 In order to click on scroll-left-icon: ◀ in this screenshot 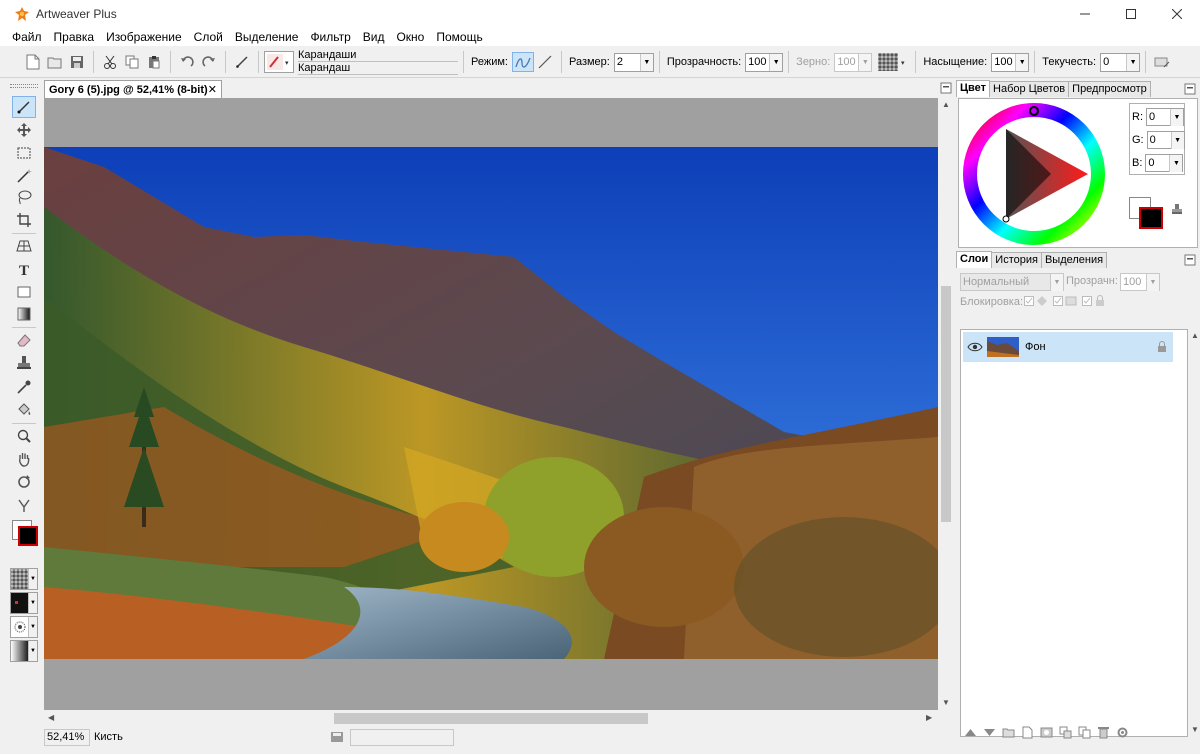, I will do `click(51, 717)`.